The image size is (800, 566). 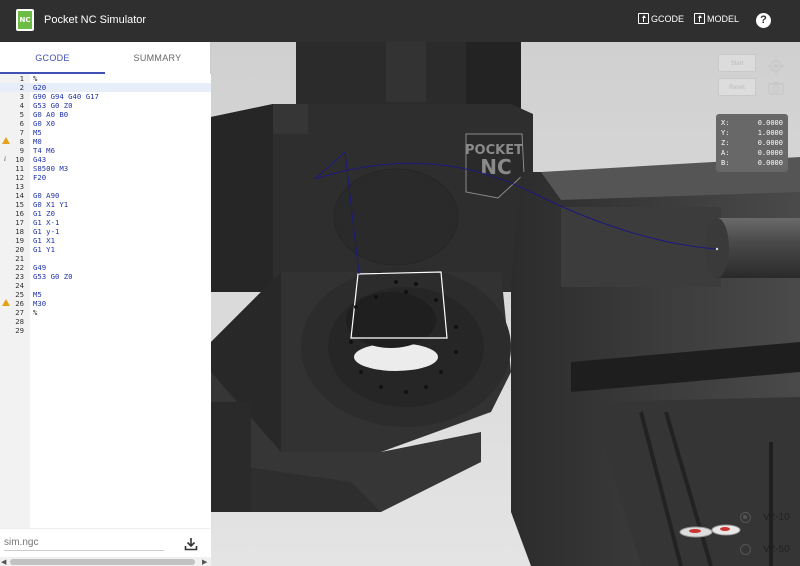 I want to click on code-line: 20 G1 Y1, so click(x=105, y=249).